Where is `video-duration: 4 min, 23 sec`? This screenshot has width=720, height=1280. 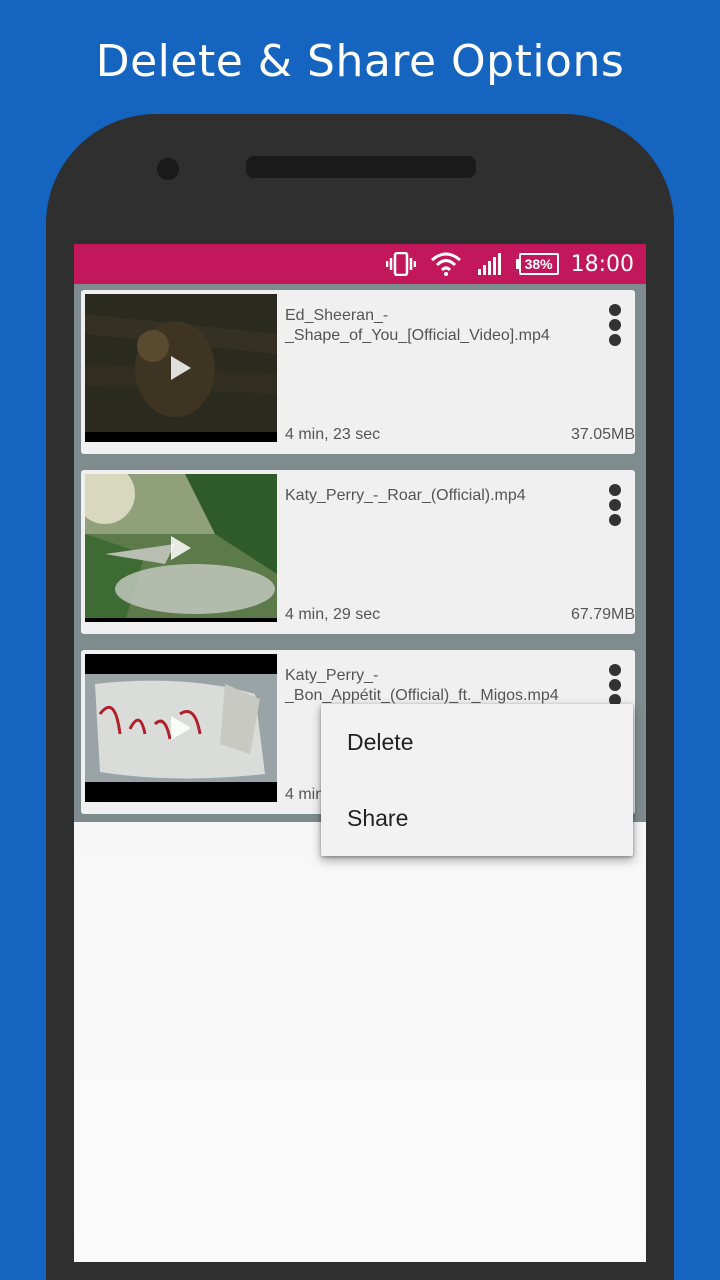
video-duration: 4 min, 23 sec is located at coordinates (333, 434).